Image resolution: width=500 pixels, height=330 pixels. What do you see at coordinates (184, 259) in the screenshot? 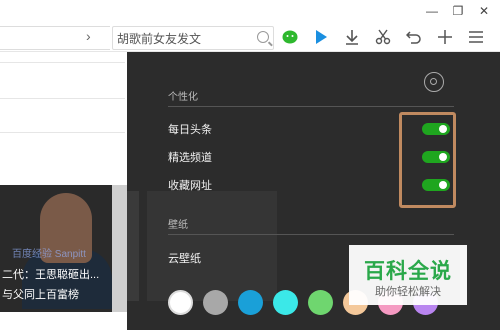
I see `cloud-wallpaper-label: 云壁纸` at bounding box center [184, 259].